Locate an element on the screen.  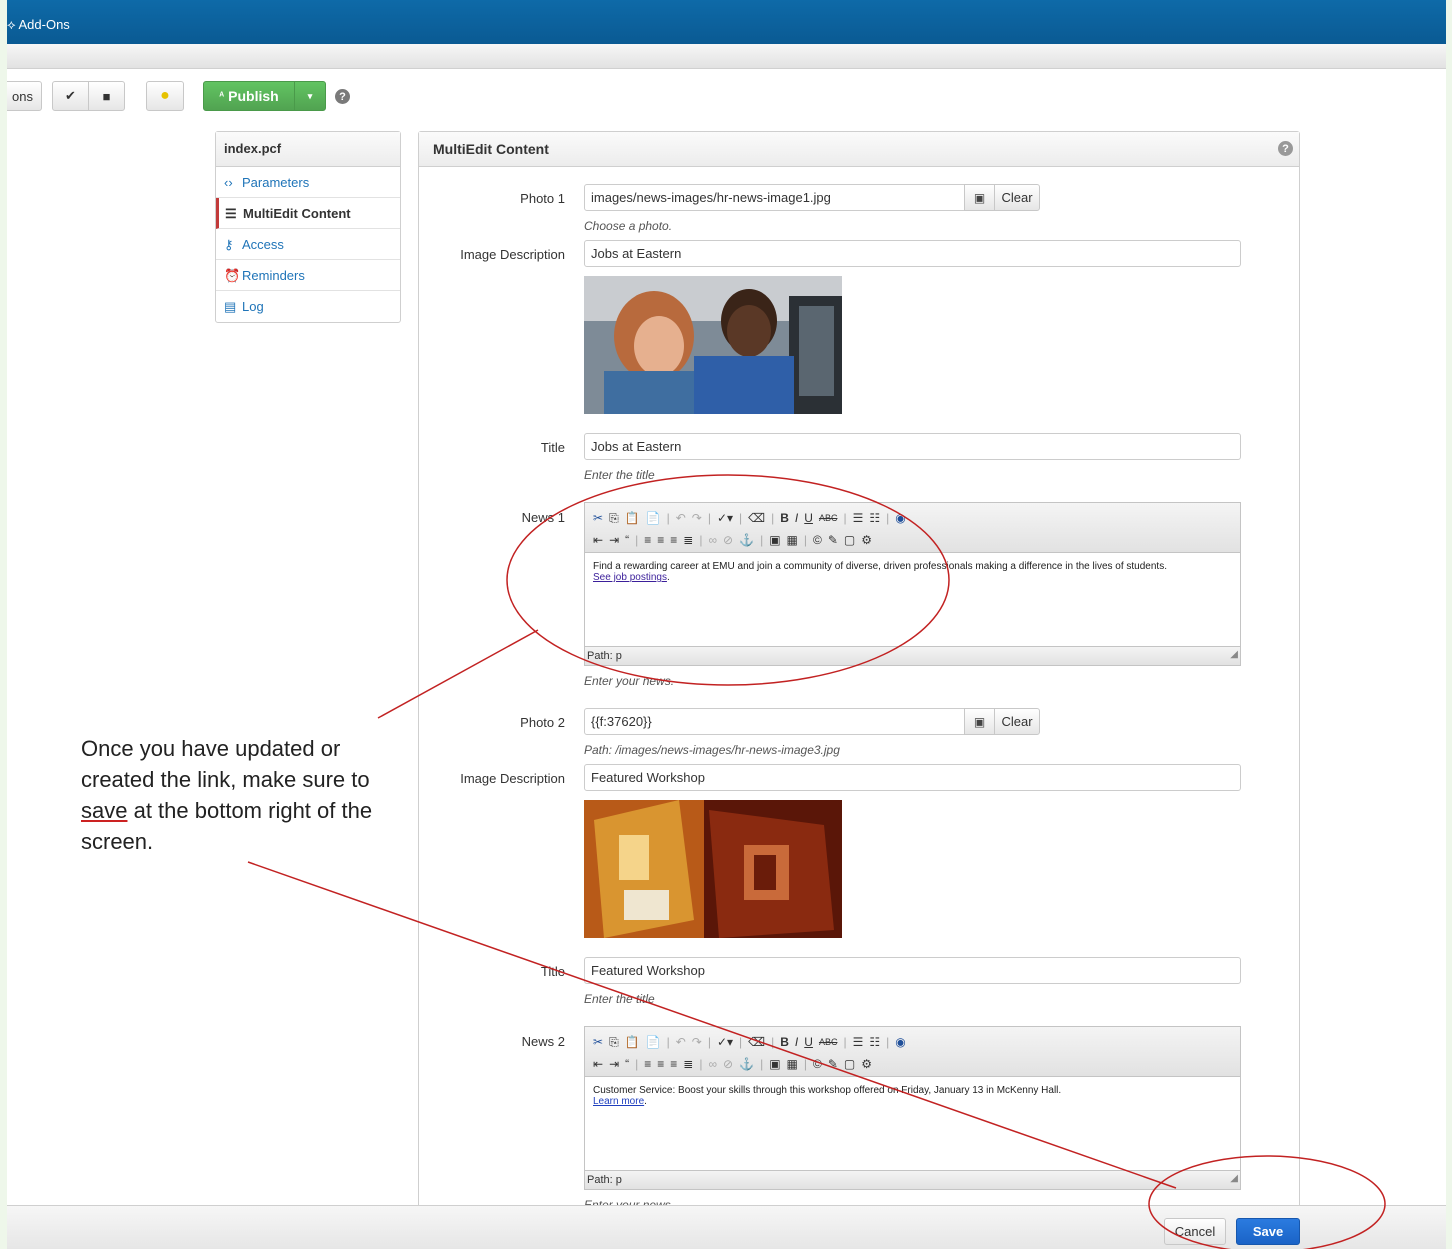
annotation-save-word: save is located at coordinates (104, 810).